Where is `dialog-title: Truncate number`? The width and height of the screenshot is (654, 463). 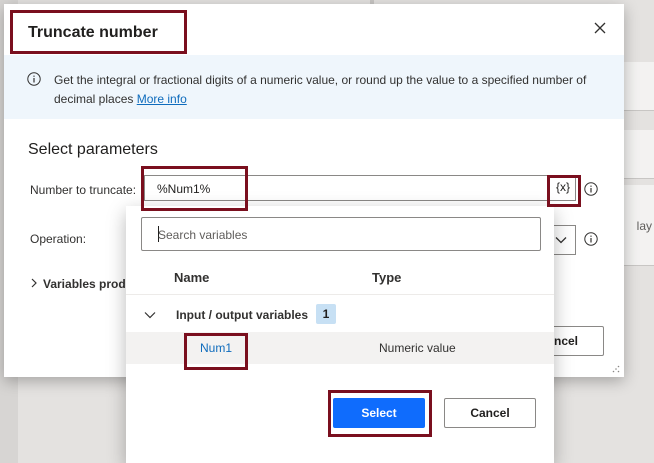 dialog-title: Truncate number is located at coordinates (93, 32).